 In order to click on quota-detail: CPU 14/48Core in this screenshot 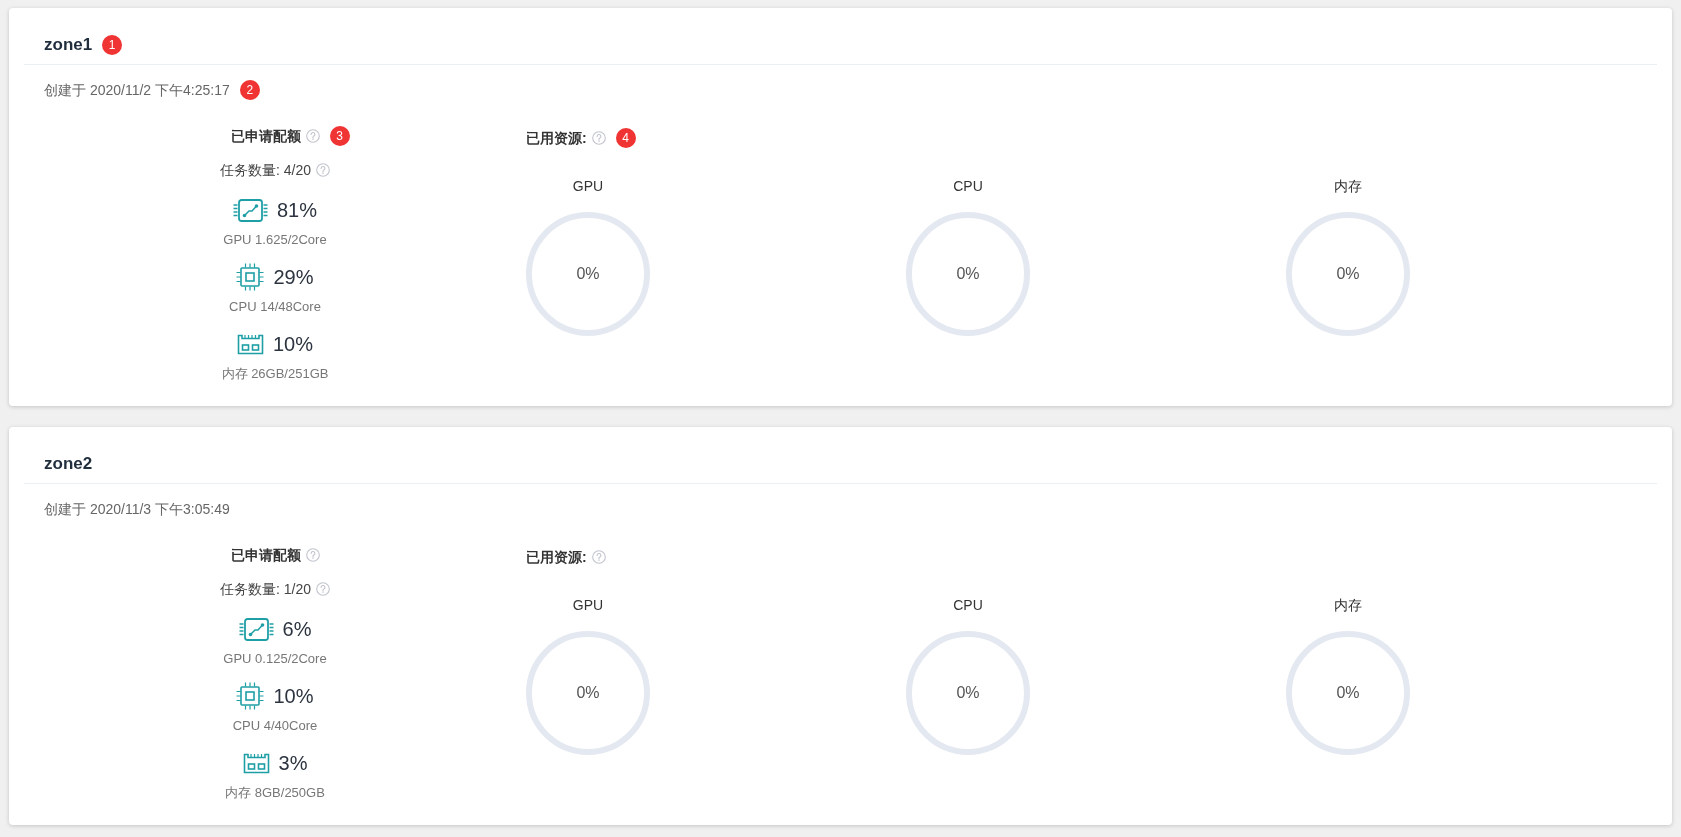, I will do `click(275, 307)`.